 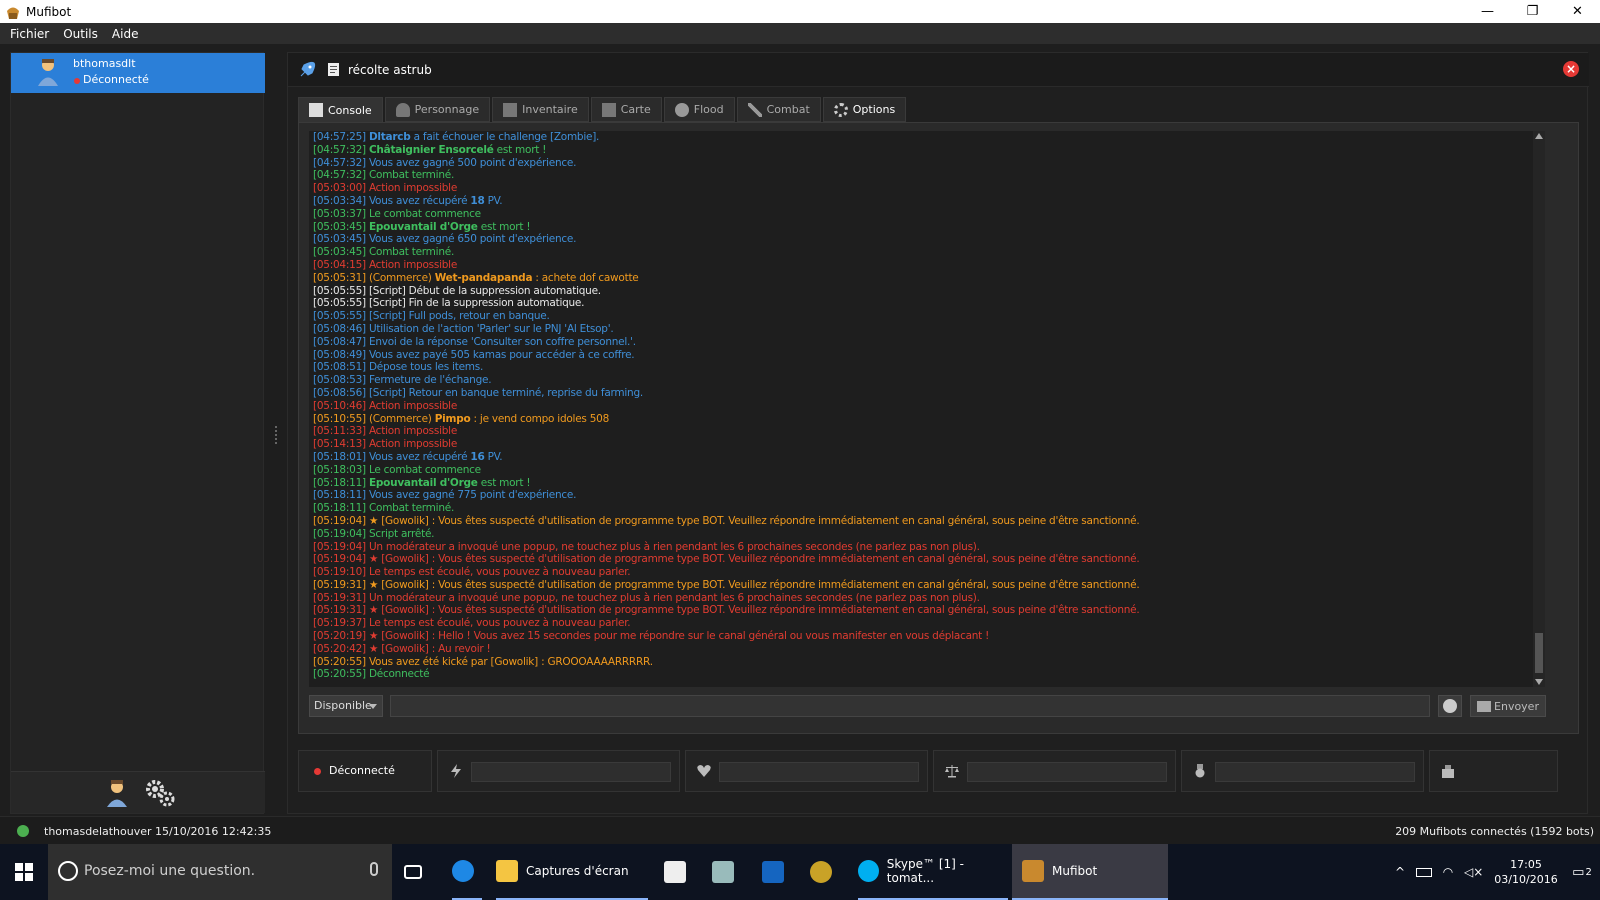 What do you see at coordinates (825, 872) in the screenshot?
I see `money-app-button` at bounding box center [825, 872].